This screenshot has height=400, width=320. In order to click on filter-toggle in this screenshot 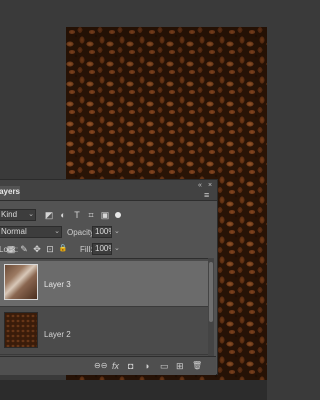, I will do `click(118, 215)`.